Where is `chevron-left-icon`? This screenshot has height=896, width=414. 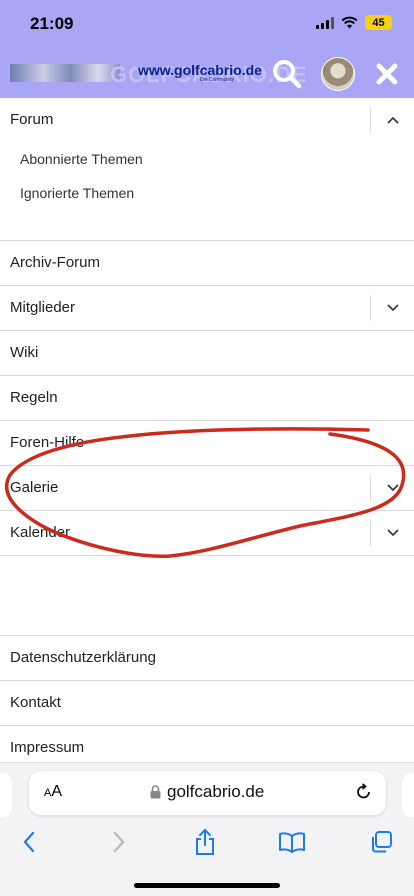 chevron-left-icon is located at coordinates (29, 842).